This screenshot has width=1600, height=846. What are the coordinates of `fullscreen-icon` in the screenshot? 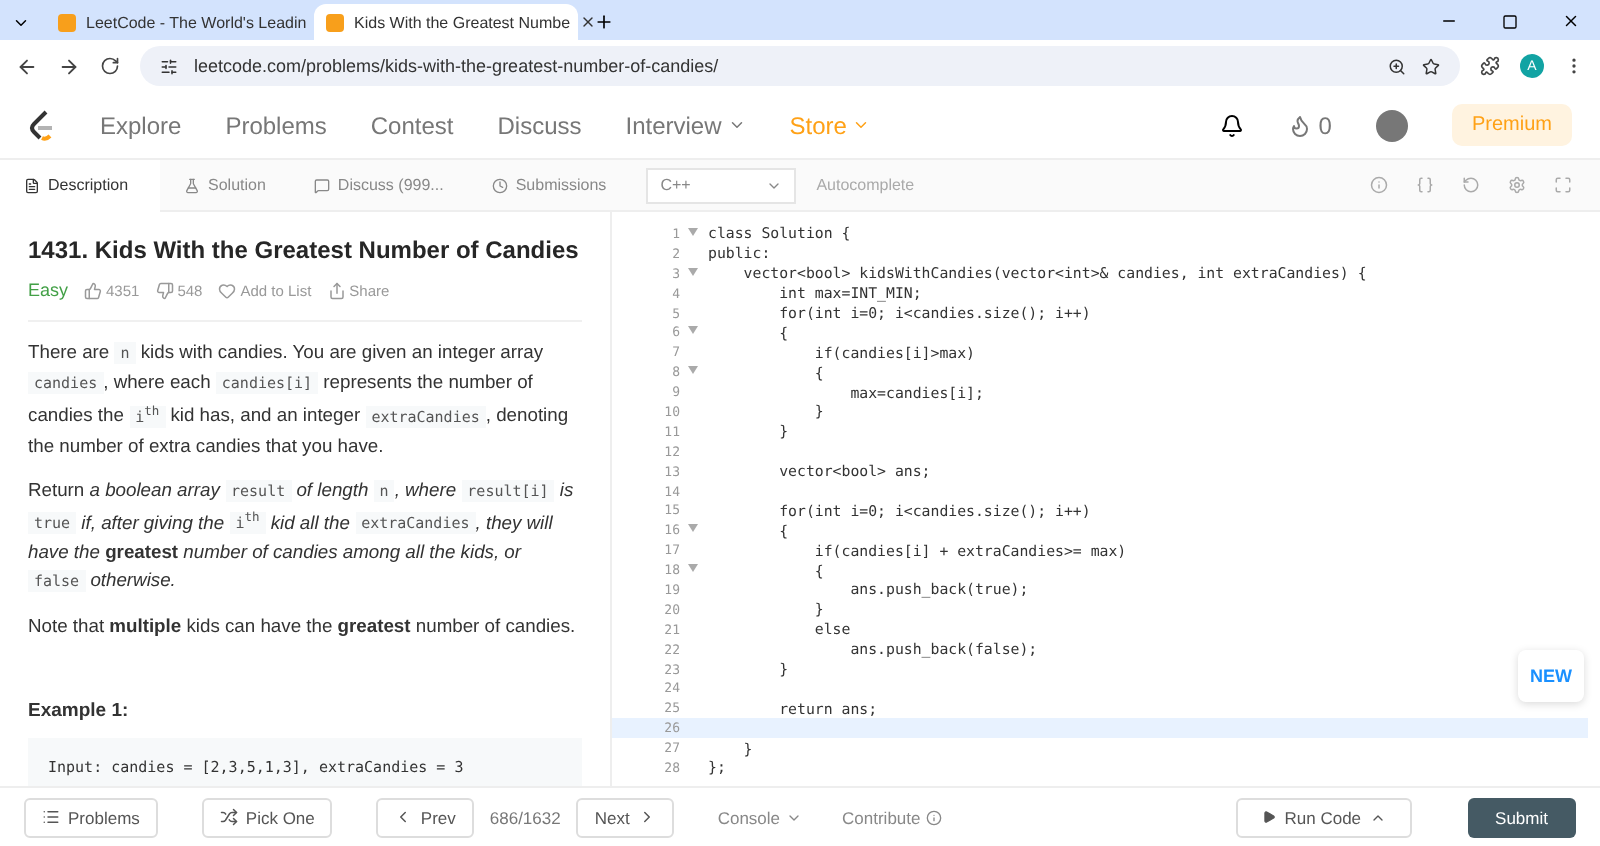 It's located at (1563, 185).